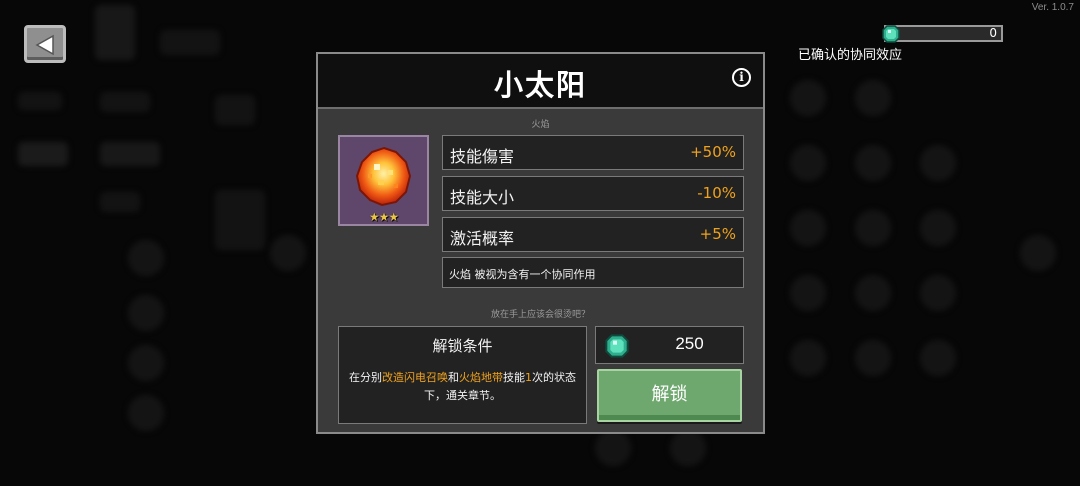 This screenshot has width=1080, height=486. I want to click on stat-name: 技能大小, so click(482, 197).